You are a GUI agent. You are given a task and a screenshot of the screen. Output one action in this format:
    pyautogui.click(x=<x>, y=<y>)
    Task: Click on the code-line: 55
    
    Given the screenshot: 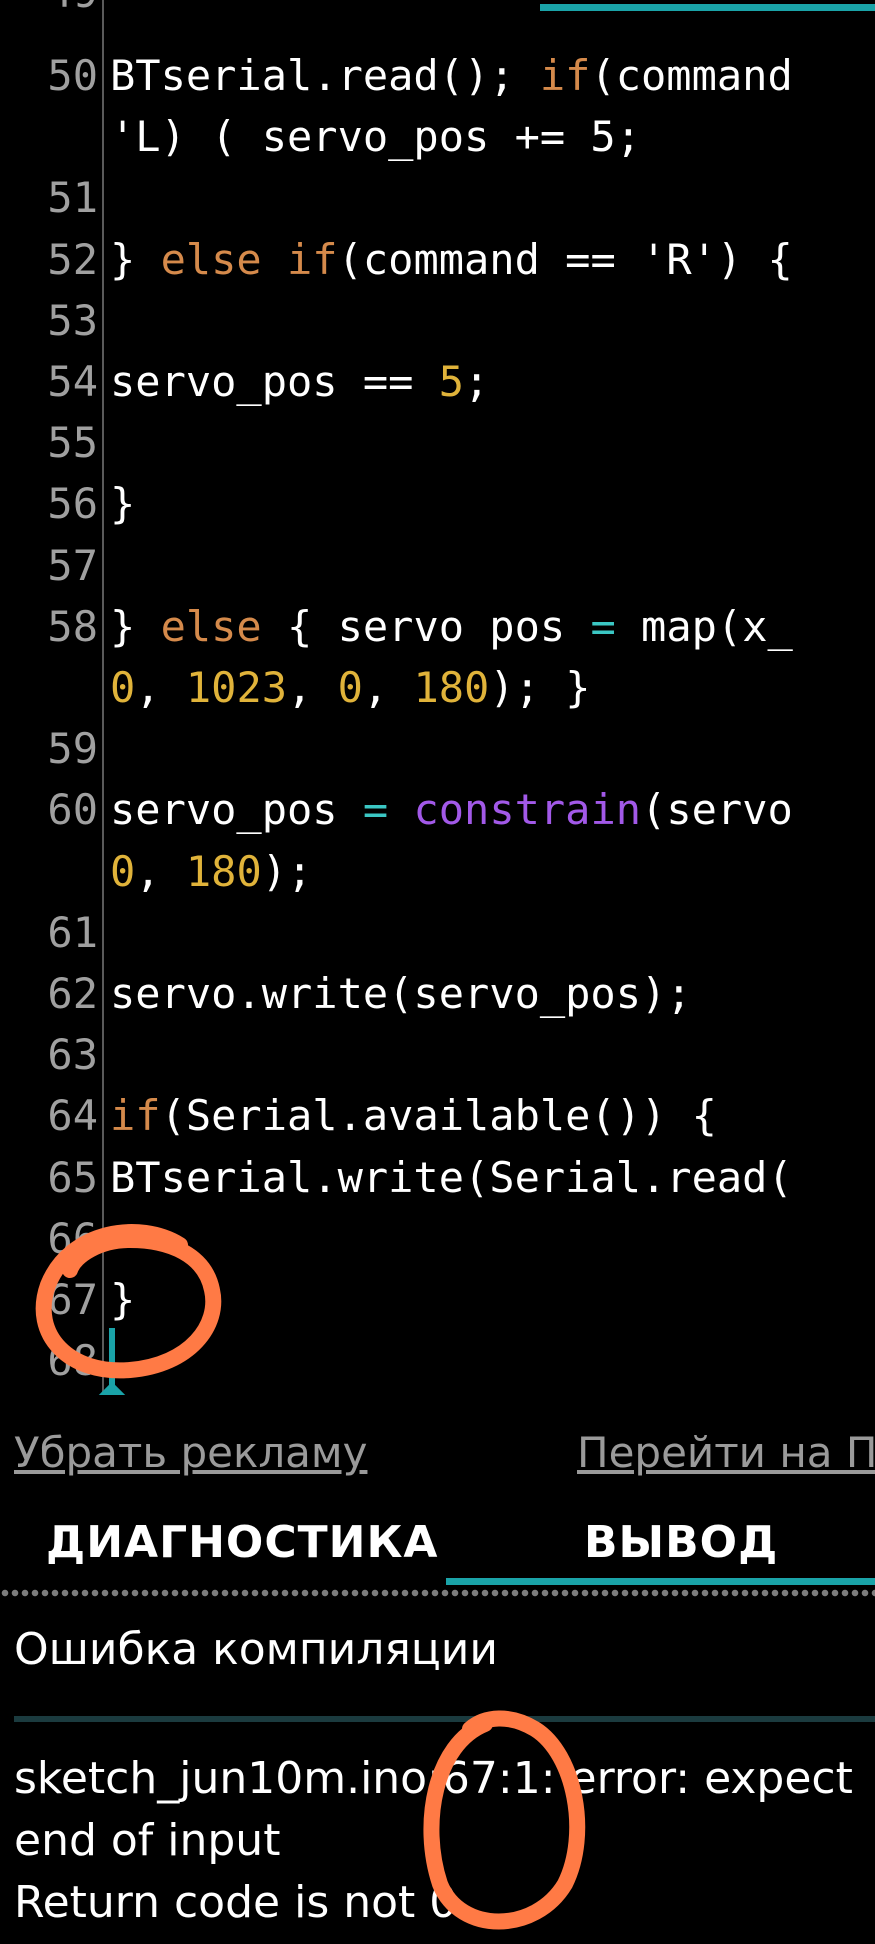 What is the action you would take?
    pyautogui.click(x=437, y=442)
    